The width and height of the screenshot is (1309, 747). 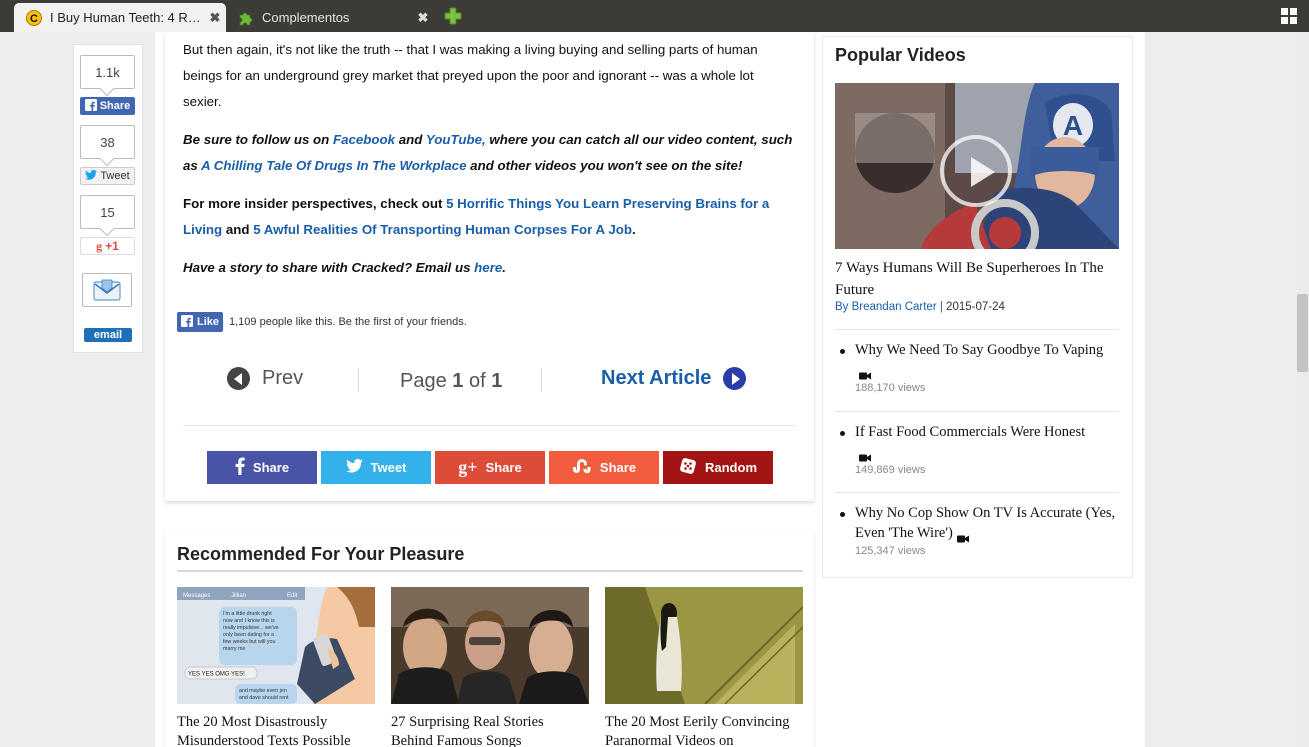 I want to click on gplus-button: g +1, so click(x=107, y=246).